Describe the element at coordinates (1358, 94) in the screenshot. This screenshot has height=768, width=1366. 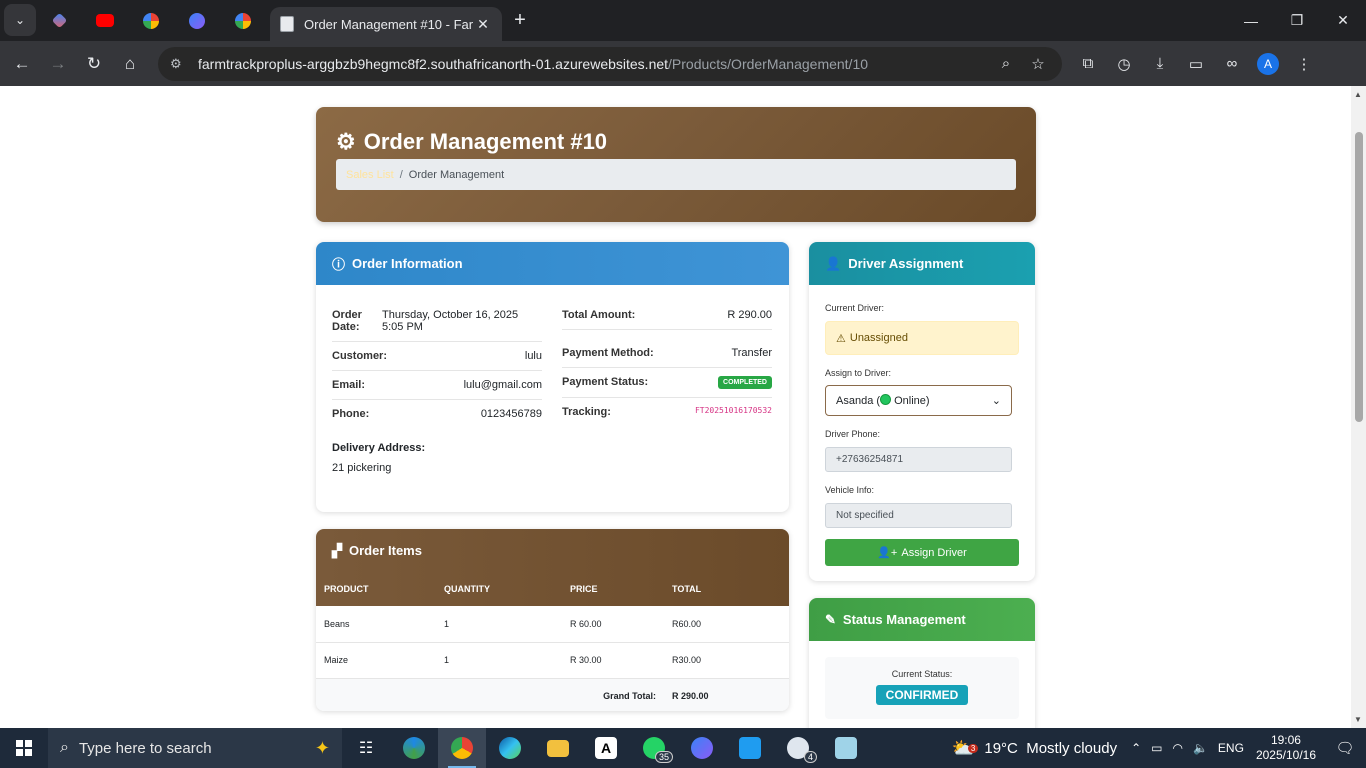
I see `scroll-up-icon: ▲` at that location.